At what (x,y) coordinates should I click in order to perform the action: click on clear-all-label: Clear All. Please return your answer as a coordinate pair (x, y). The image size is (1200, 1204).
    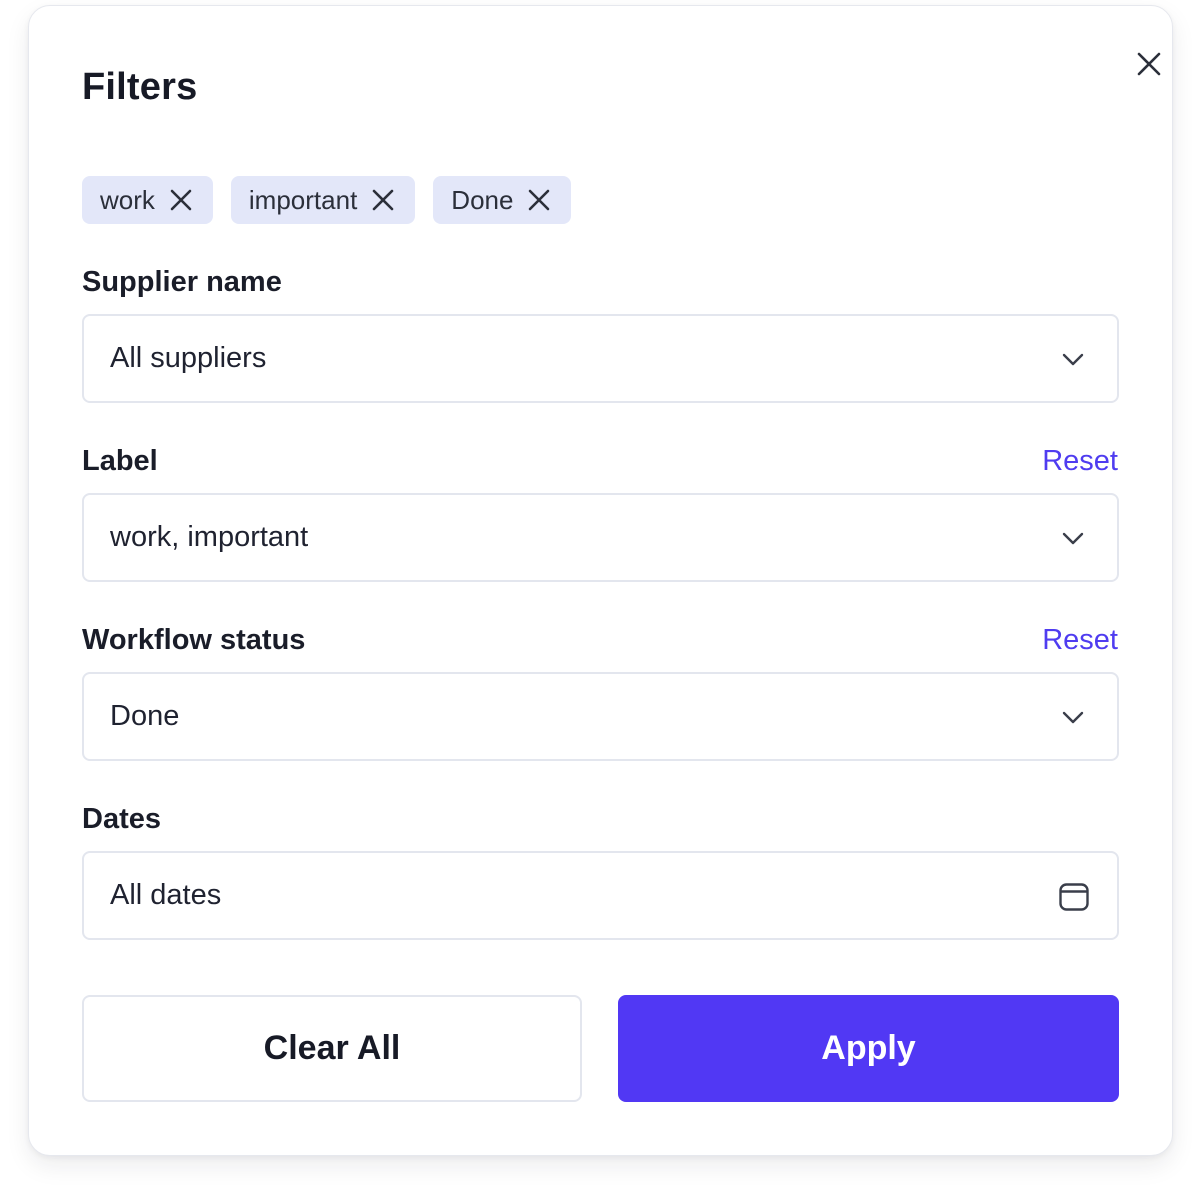
    Looking at the image, I should click on (332, 1048).